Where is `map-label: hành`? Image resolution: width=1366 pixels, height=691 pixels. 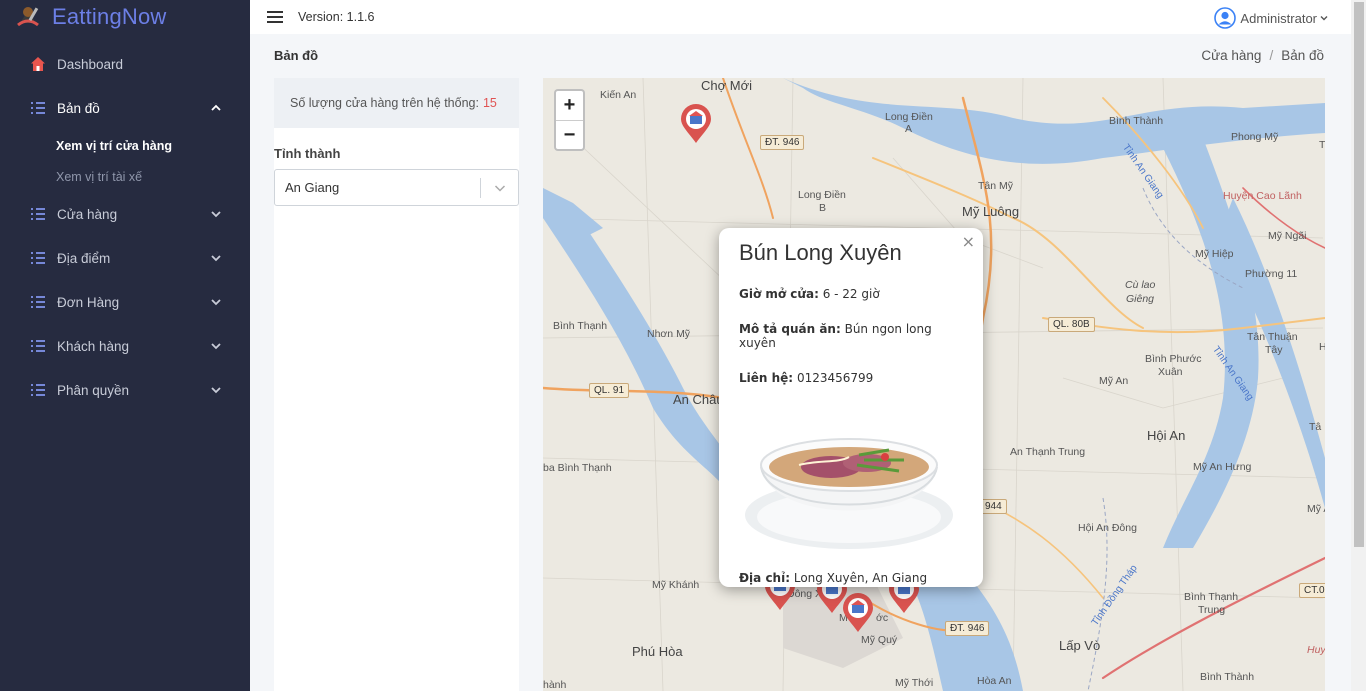
map-label: hành is located at coordinates (555, 685).